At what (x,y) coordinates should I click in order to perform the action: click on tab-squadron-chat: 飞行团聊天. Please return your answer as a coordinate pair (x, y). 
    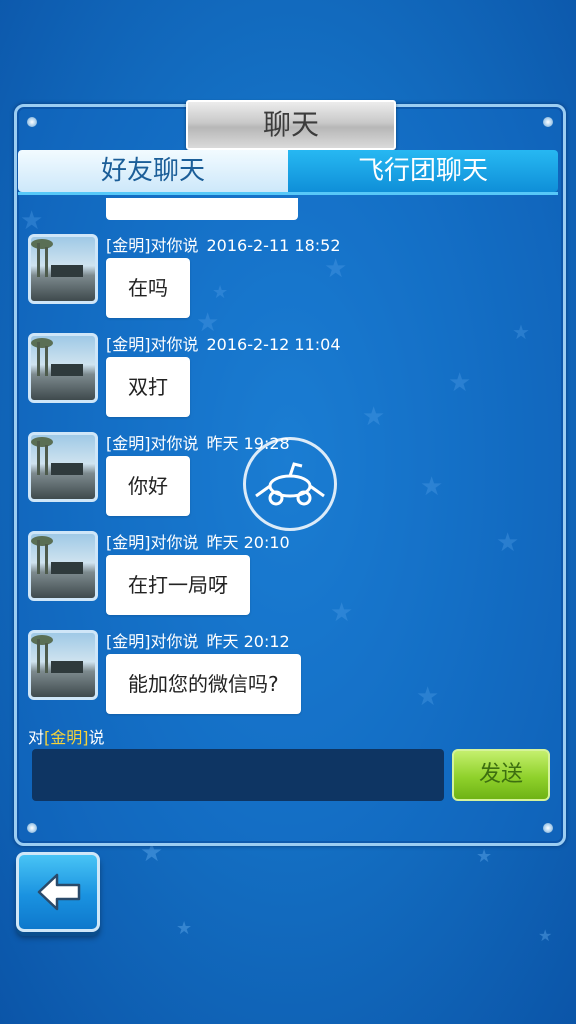
    Looking at the image, I should click on (423, 171).